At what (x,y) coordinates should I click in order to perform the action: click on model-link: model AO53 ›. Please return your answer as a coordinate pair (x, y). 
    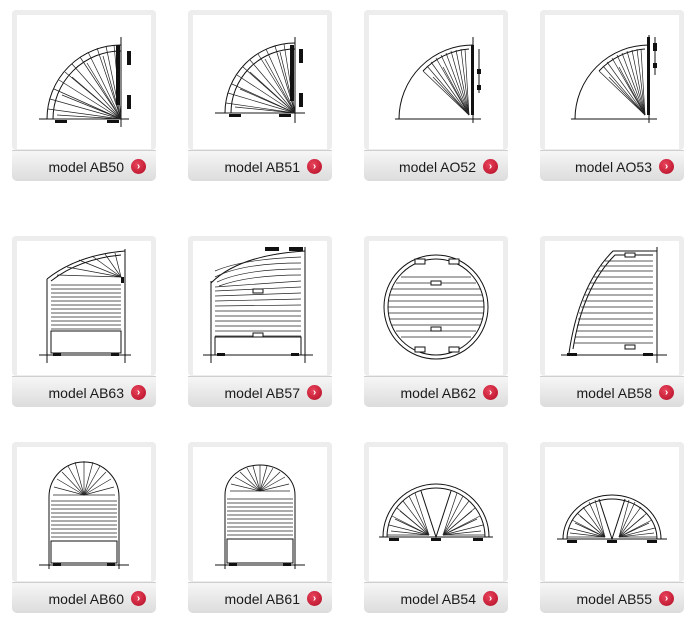
    Looking at the image, I should click on (612, 165).